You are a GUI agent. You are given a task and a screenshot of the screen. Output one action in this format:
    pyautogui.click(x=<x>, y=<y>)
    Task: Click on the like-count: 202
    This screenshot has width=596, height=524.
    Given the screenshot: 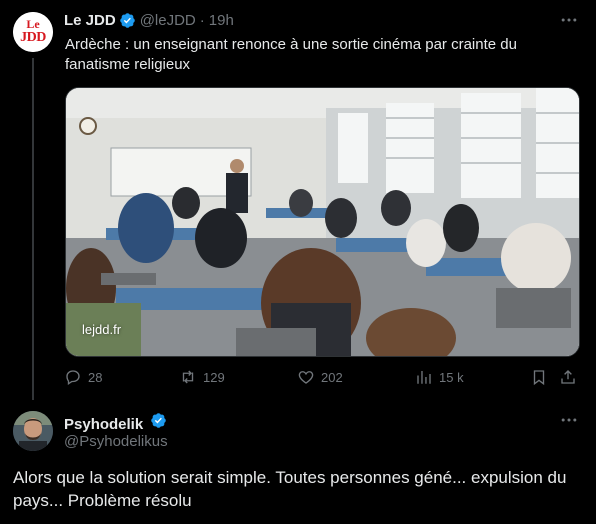 What is the action you would take?
    pyautogui.click(x=332, y=377)
    